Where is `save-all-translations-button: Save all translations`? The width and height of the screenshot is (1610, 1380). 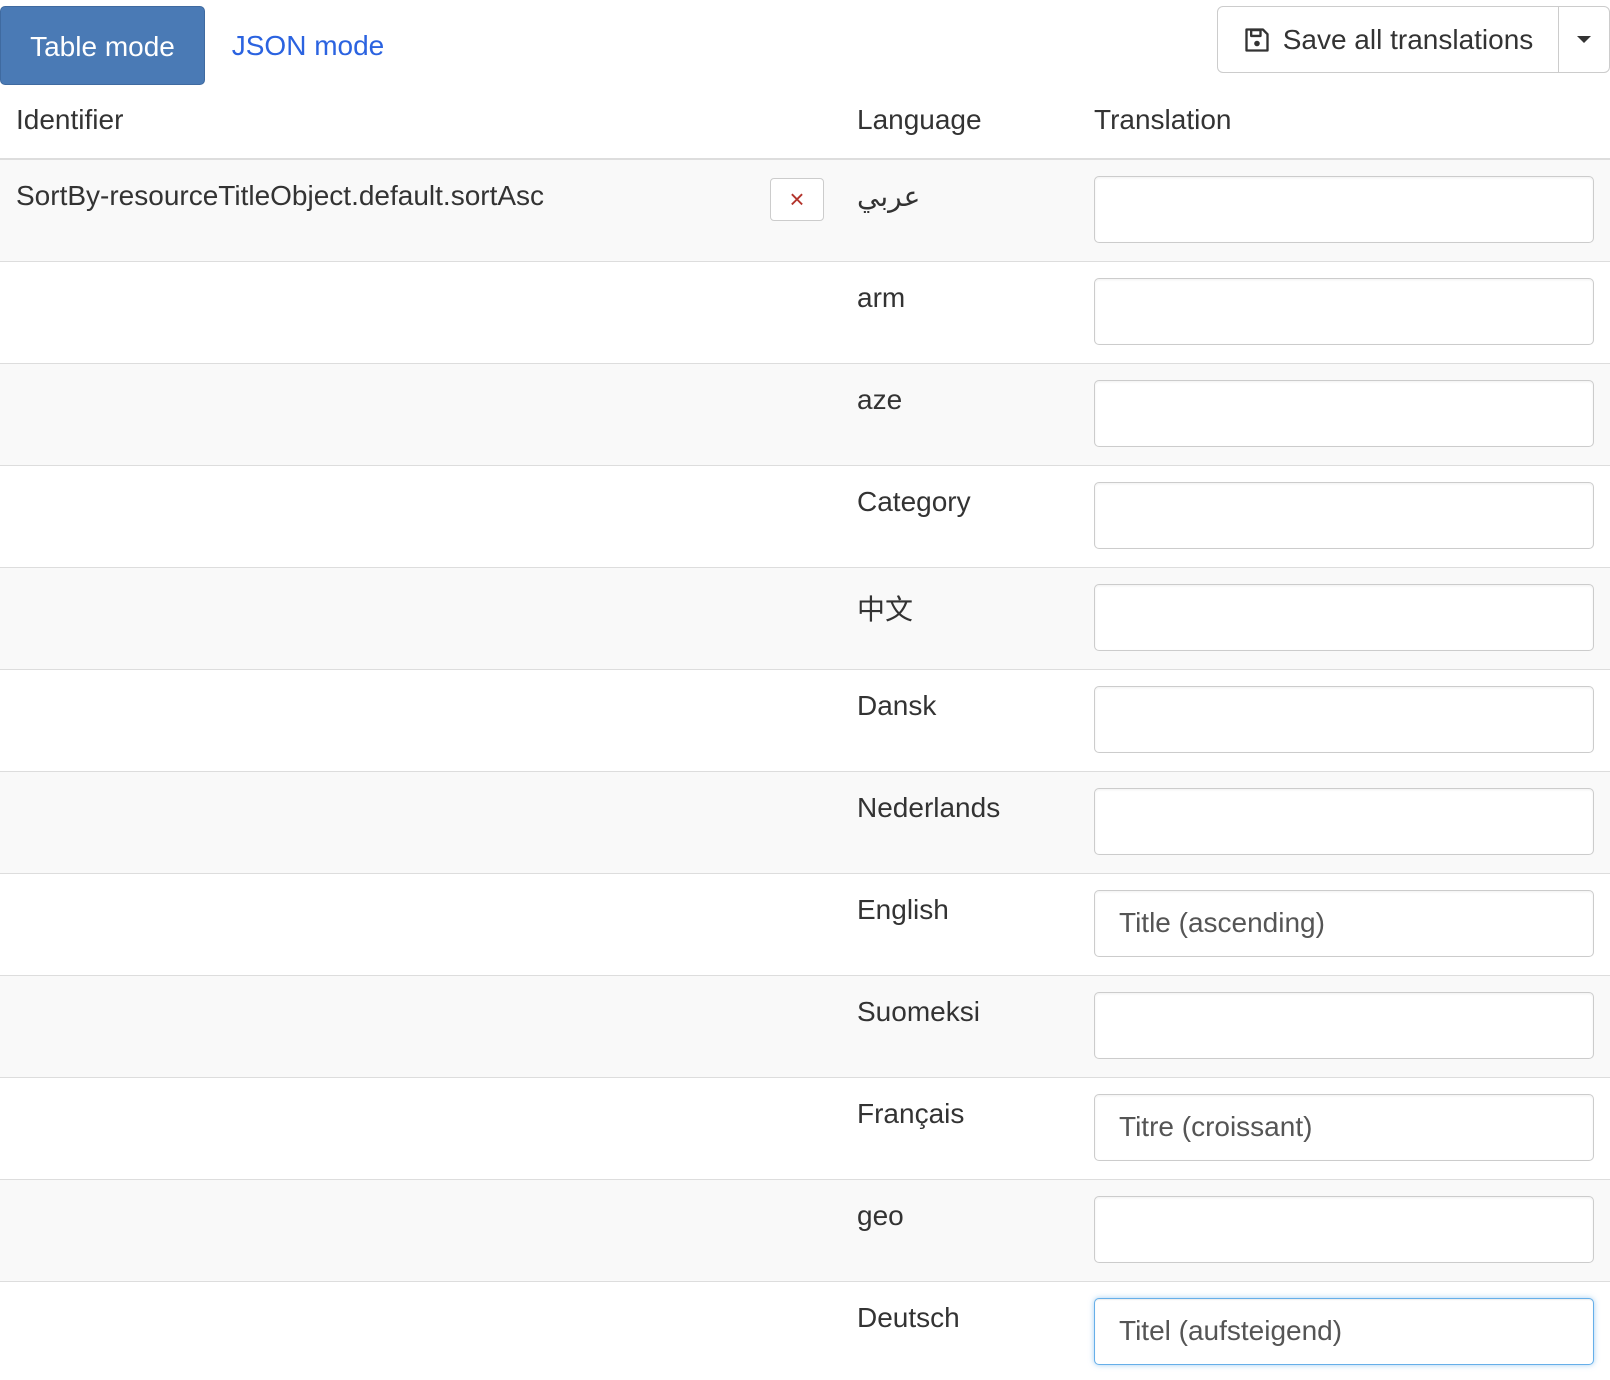 save-all-translations-button: Save all translations is located at coordinates (1388, 39).